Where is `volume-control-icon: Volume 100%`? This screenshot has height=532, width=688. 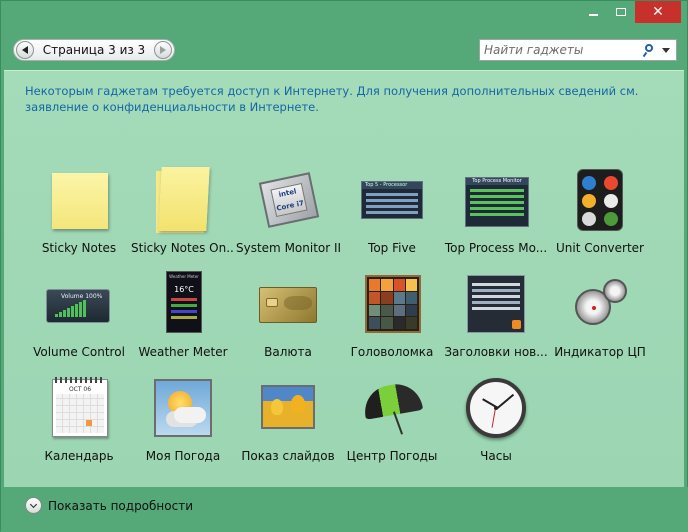
volume-control-icon: Volume 100% is located at coordinates (79, 304).